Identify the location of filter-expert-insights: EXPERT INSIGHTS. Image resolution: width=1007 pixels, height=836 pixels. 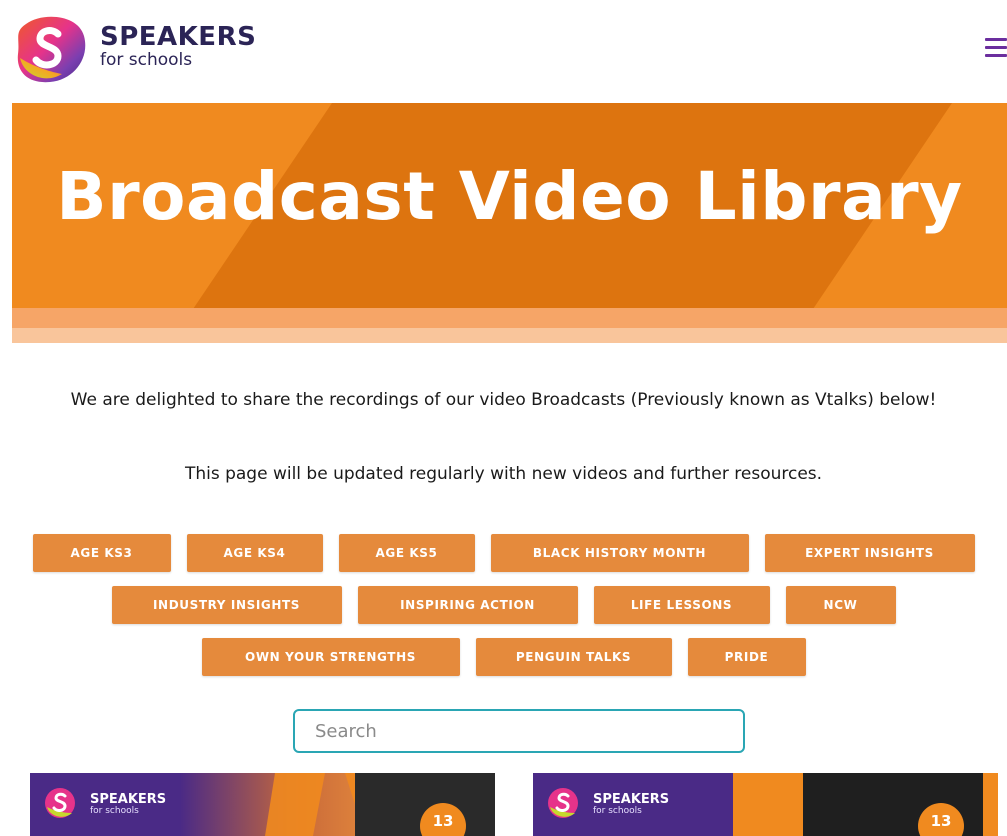
(869, 553).